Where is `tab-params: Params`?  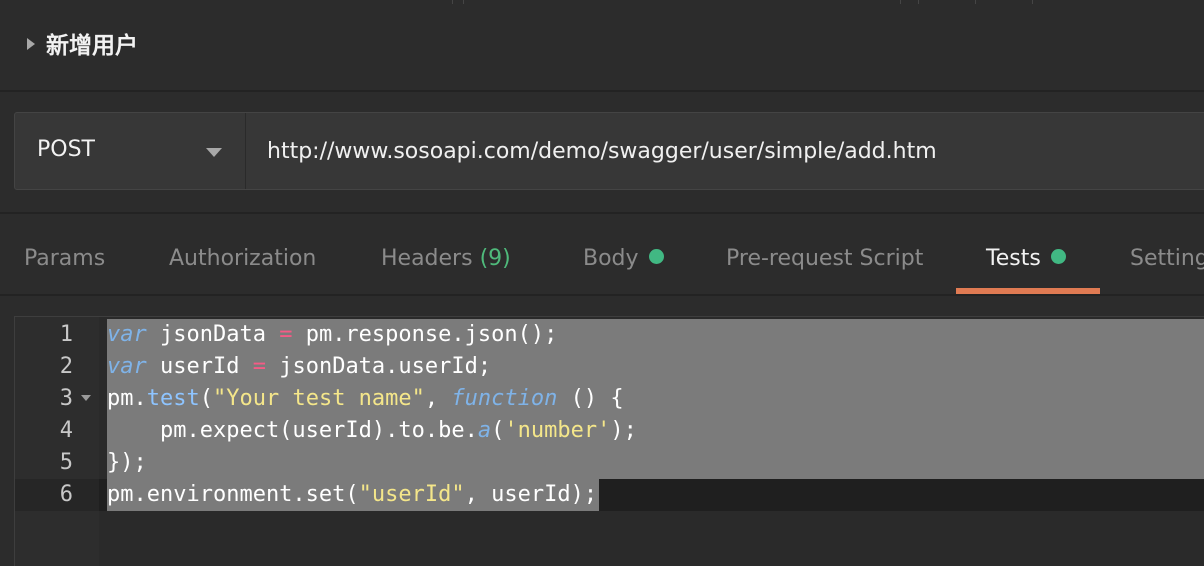 tab-params: Params is located at coordinates (64, 259).